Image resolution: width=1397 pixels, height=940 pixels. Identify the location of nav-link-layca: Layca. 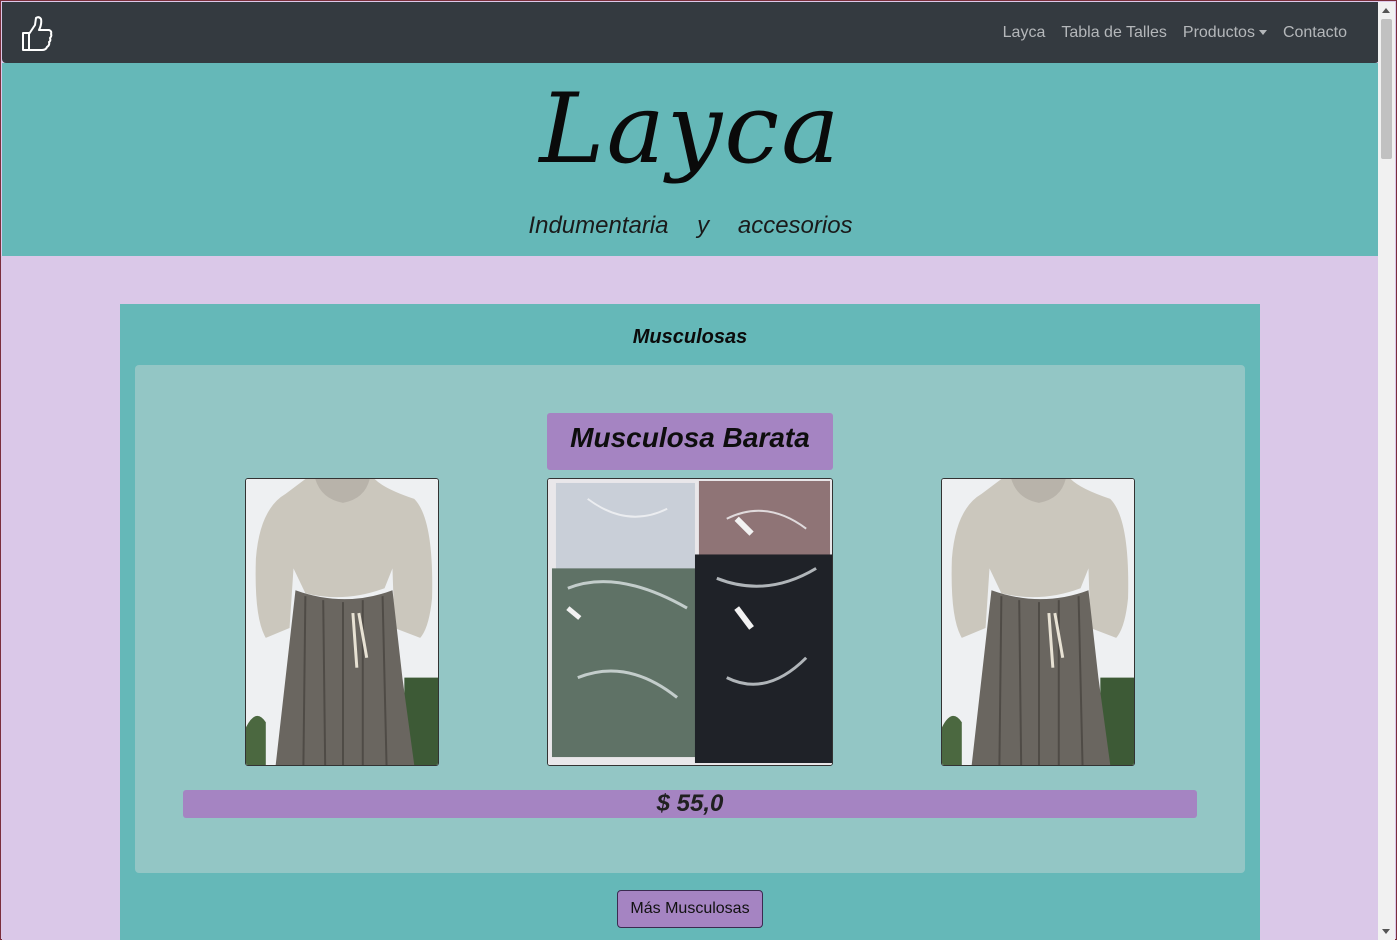
(1024, 33).